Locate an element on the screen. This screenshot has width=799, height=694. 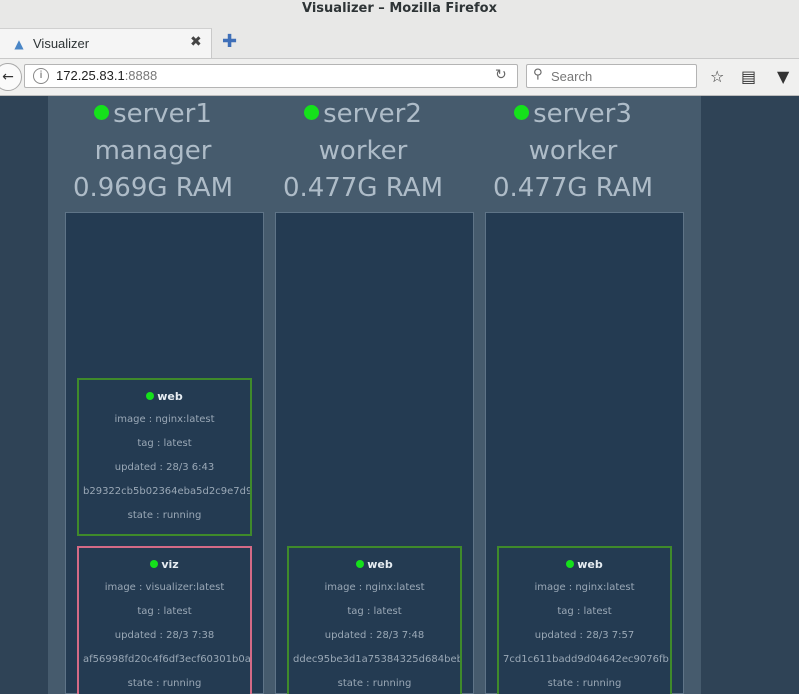
container-image: image : visualizer:latest is located at coordinates (164, 587).